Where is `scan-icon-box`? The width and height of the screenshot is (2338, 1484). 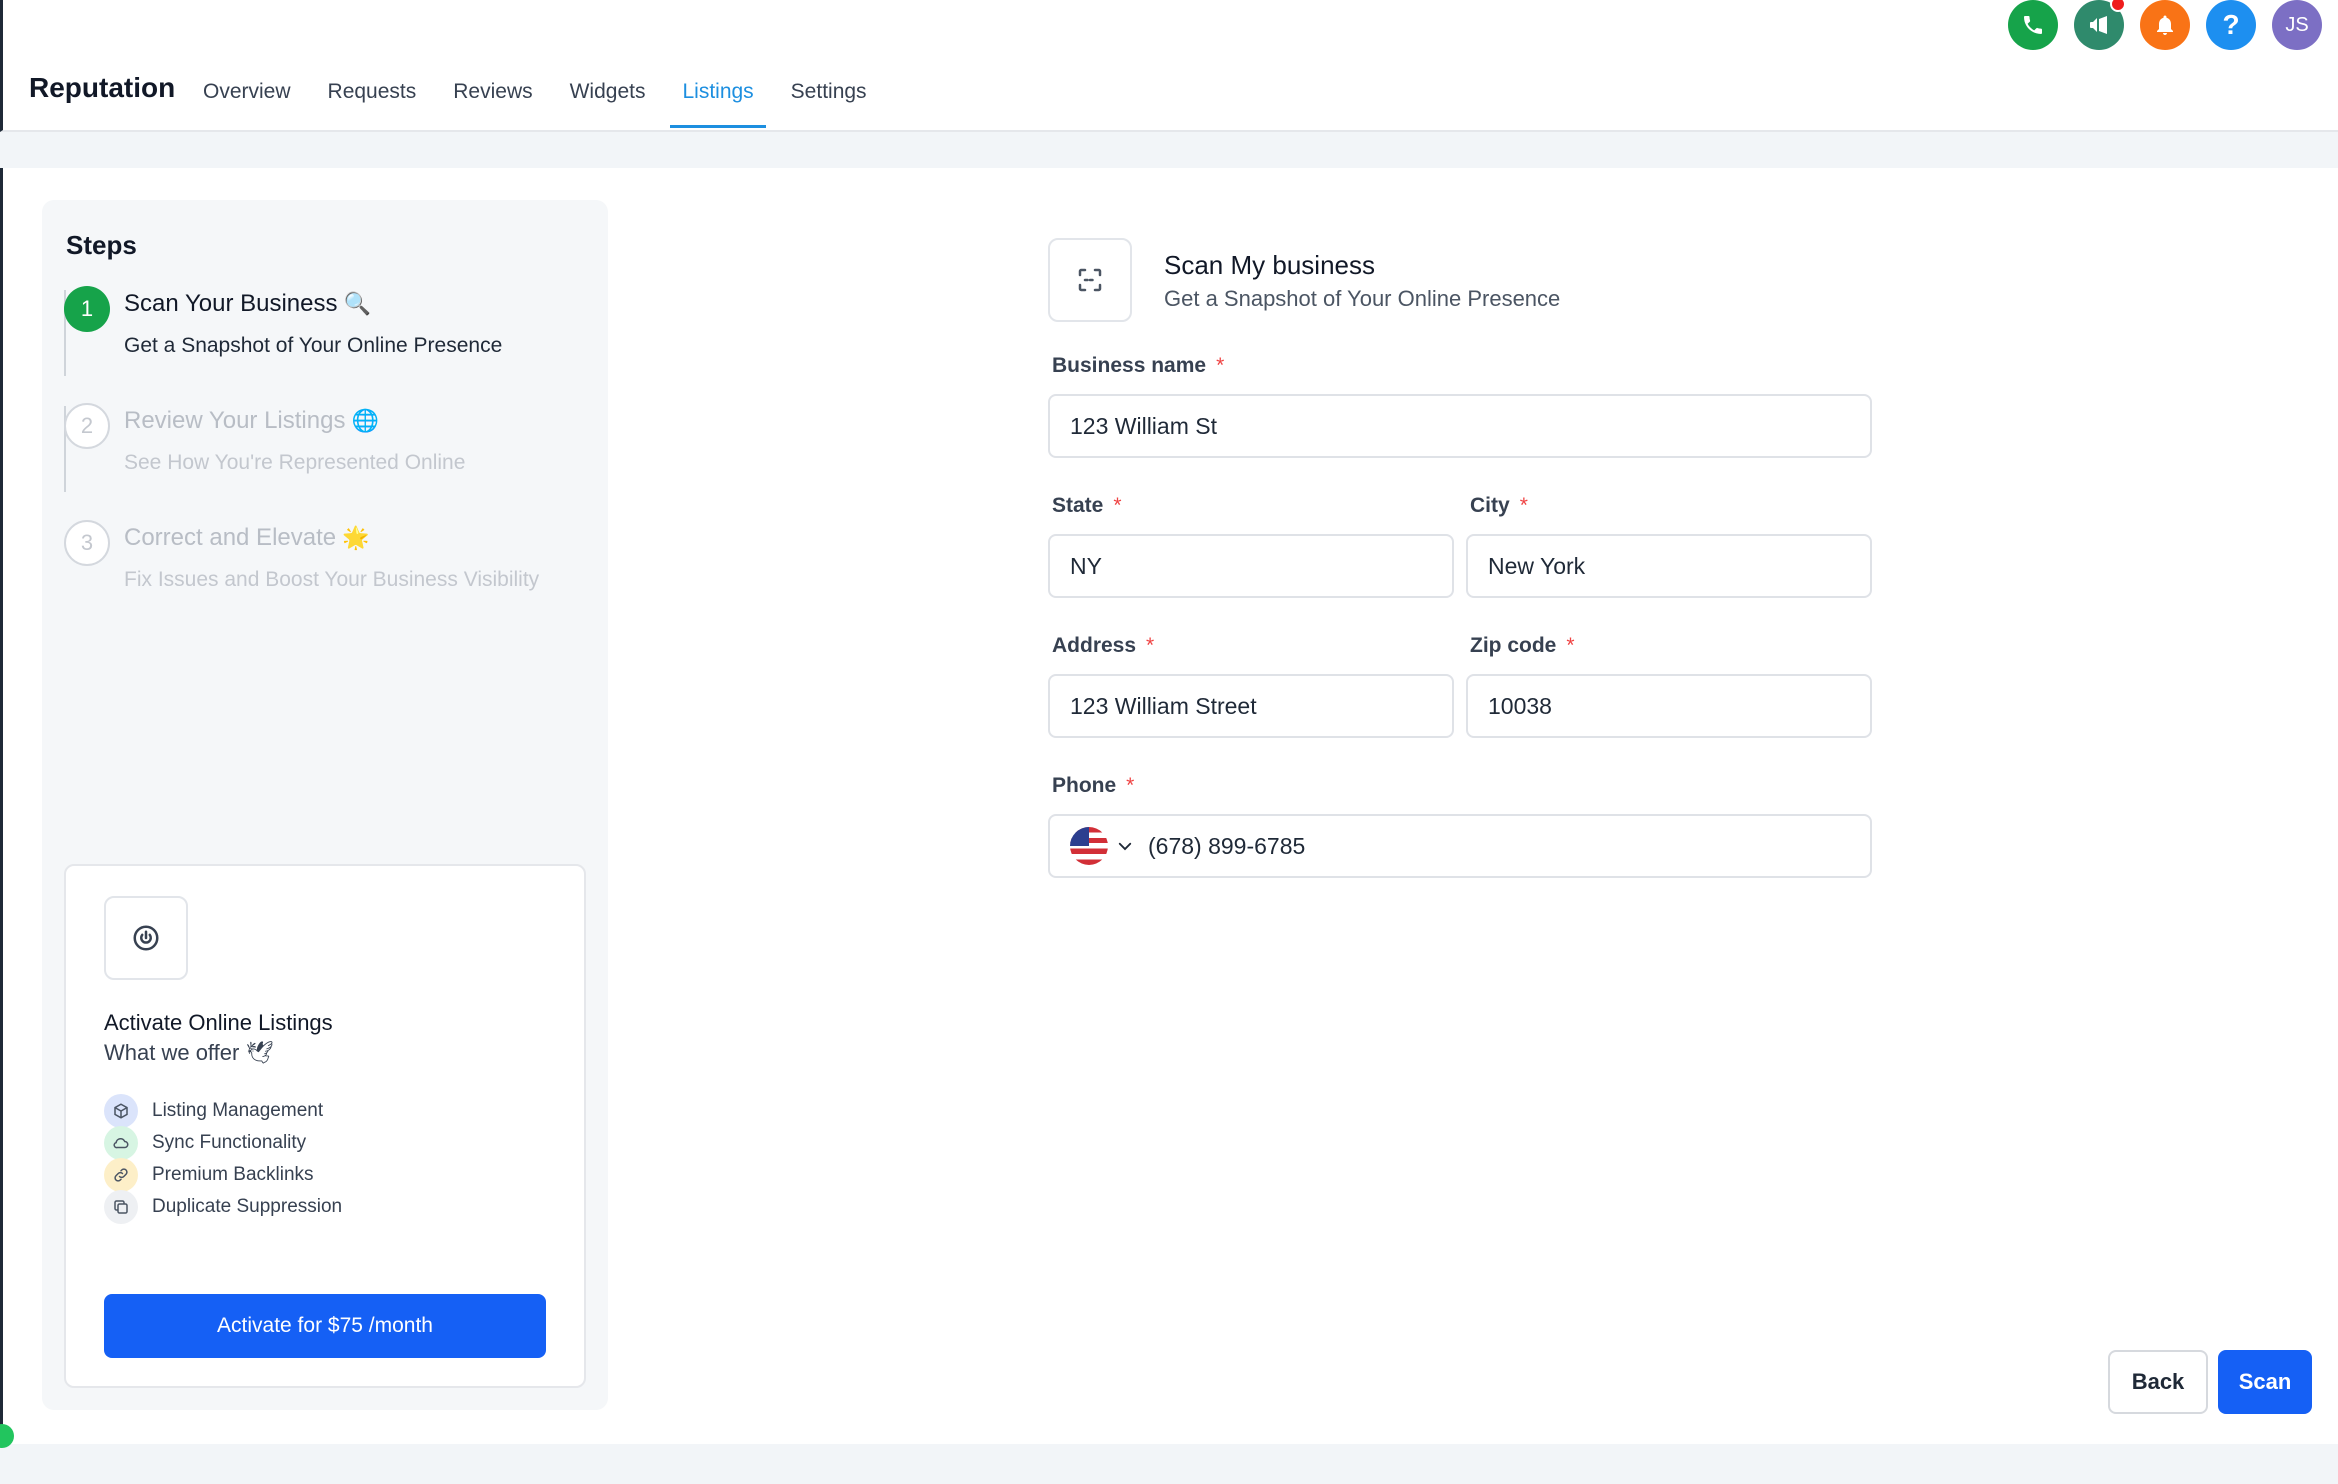
scan-icon-box is located at coordinates (1090, 280).